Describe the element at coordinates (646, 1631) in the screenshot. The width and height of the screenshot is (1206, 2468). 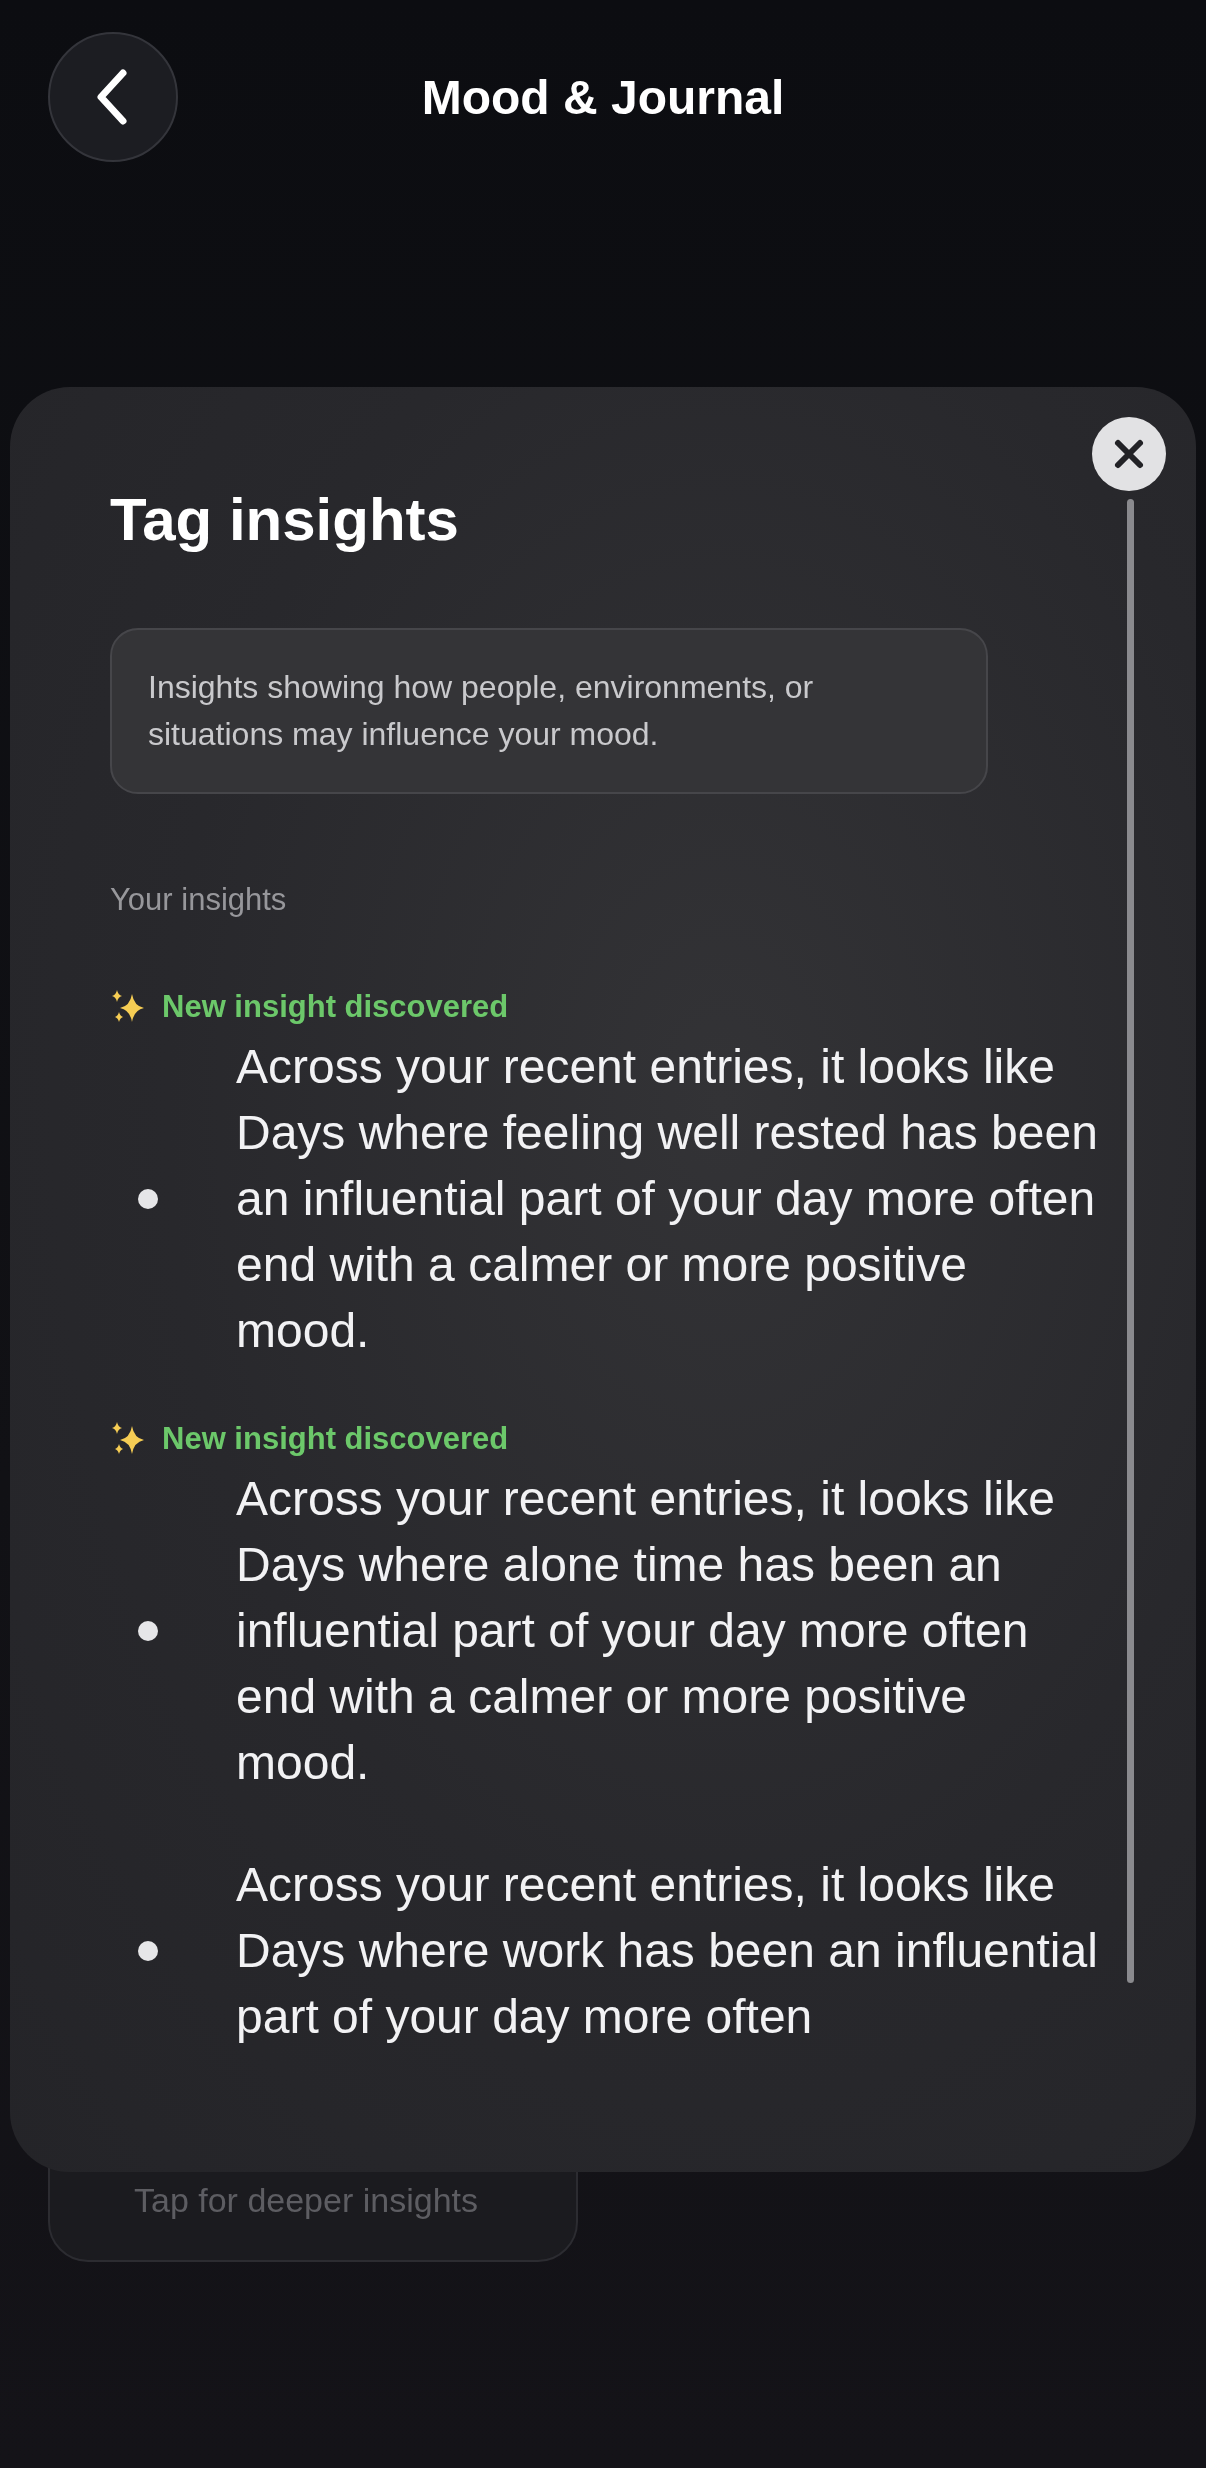
I see `insight-text: Across your recent entries, it looks like Days where alone time has been an influential part of your day more often end with a calmer or more positive mood.` at that location.